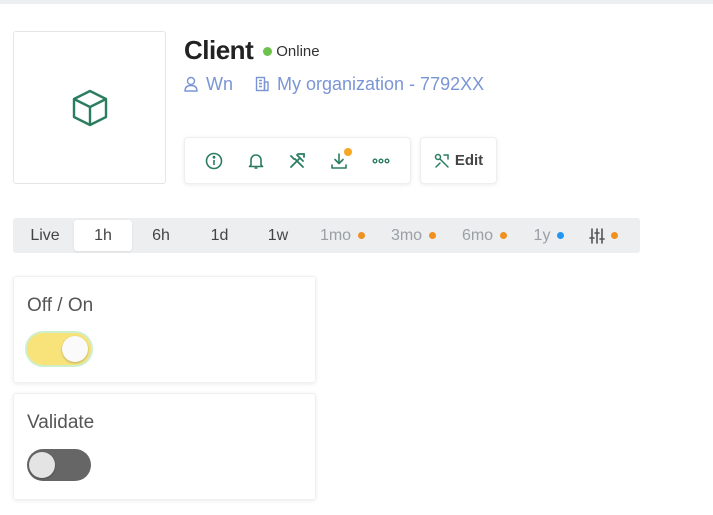  I want to click on top-bar, so click(356, 2).